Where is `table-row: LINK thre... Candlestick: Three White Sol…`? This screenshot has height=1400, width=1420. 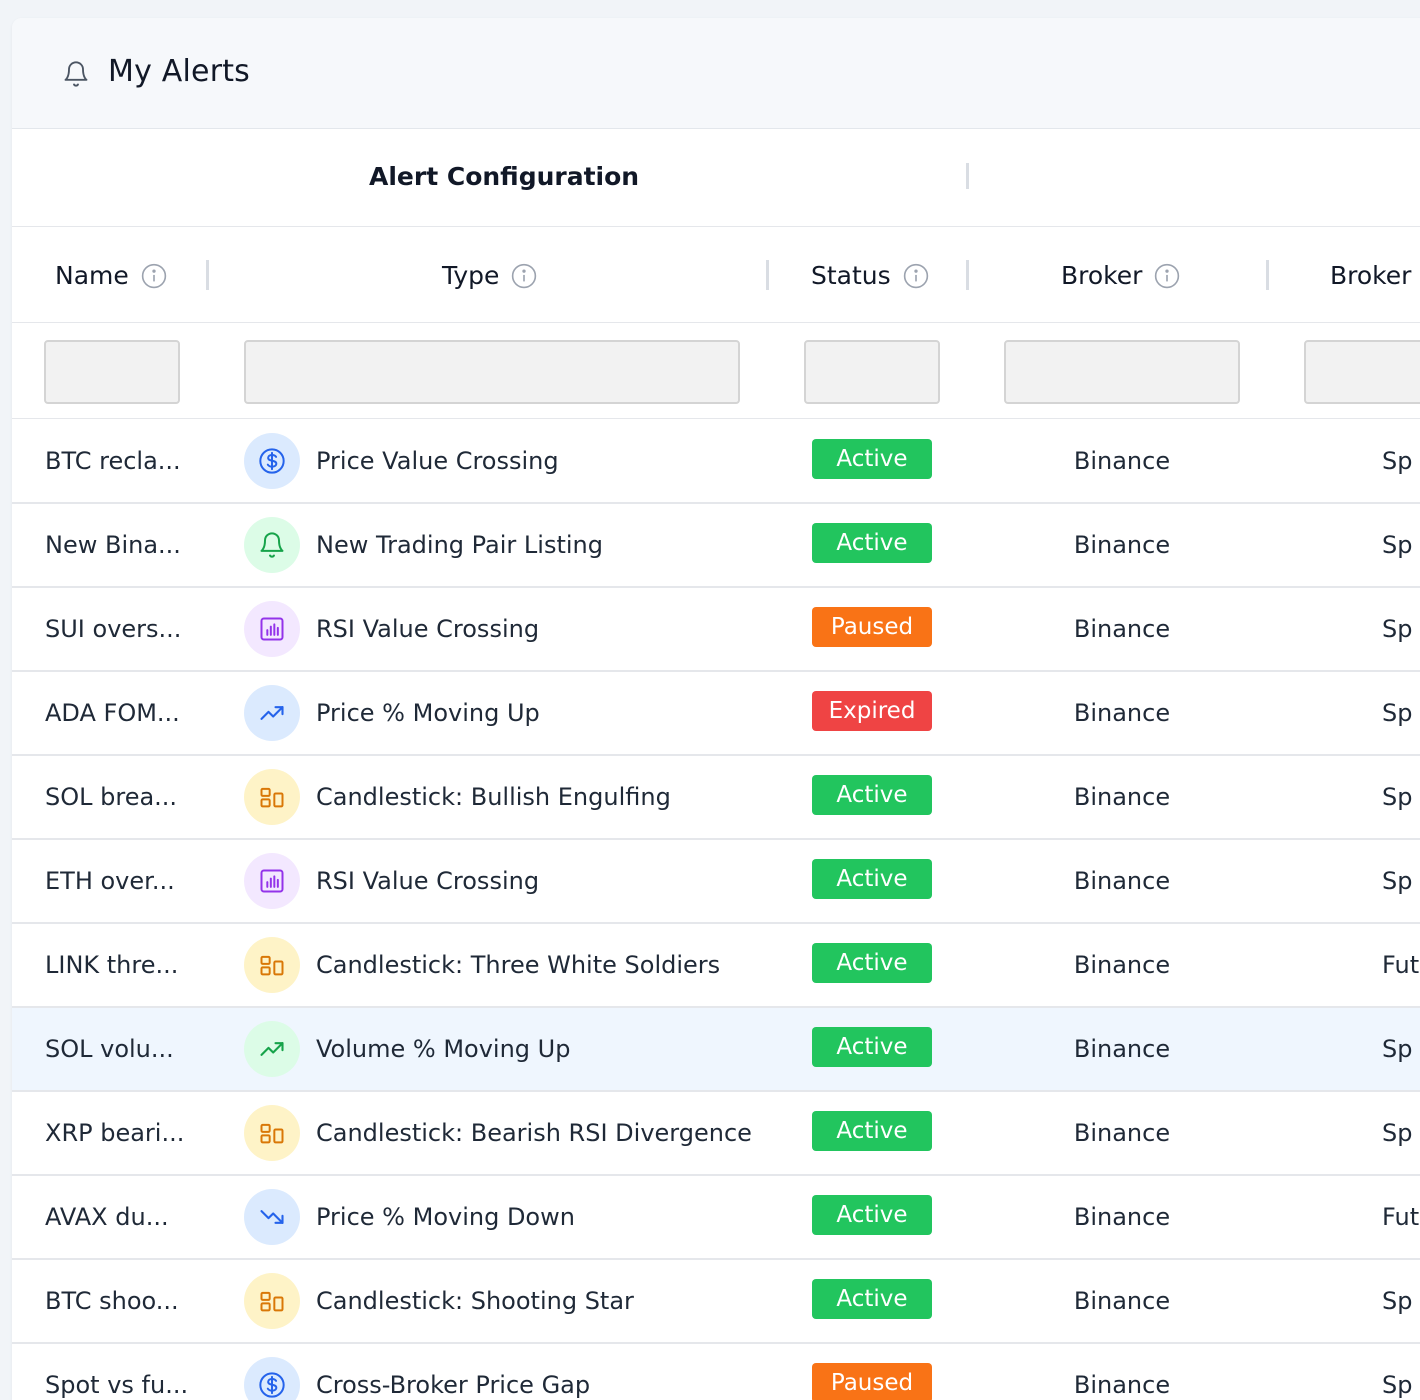 table-row: LINK thre... Candlestick: Three White Sol… is located at coordinates (716, 966).